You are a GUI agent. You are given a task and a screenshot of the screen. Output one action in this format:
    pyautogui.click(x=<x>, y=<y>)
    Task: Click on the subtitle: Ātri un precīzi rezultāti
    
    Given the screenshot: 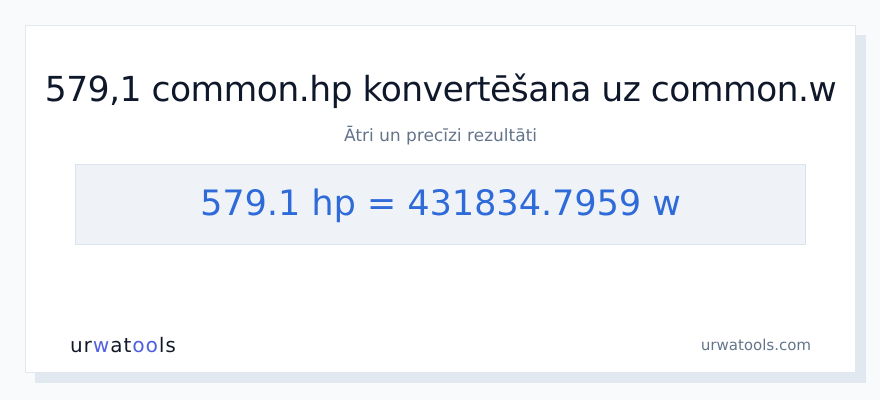 What is the action you would take?
    pyautogui.click(x=441, y=136)
    